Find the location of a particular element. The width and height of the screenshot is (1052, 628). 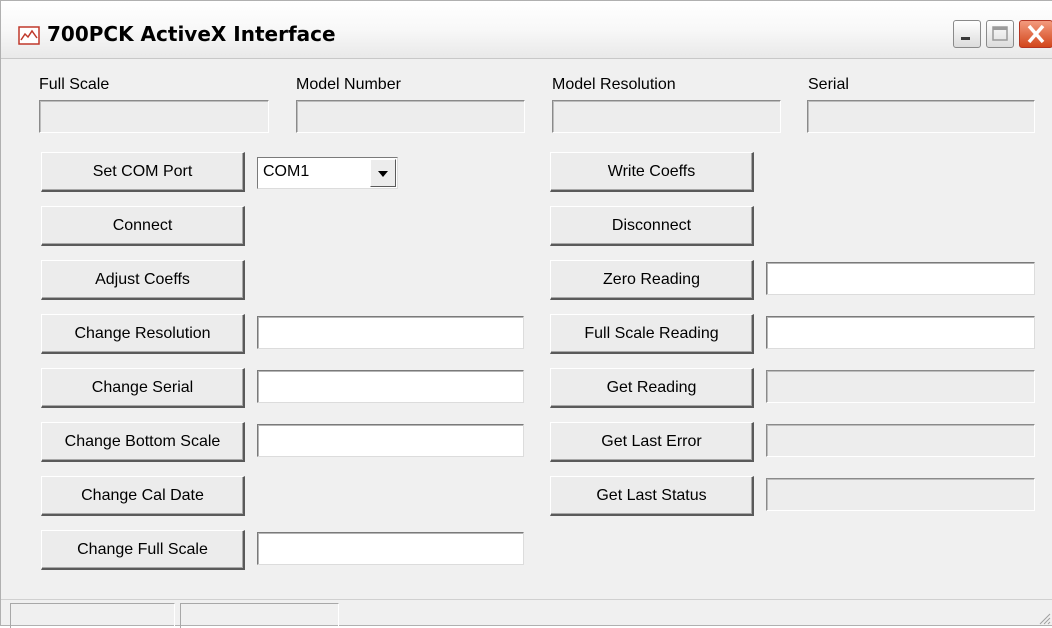

write-coeffs-button: Write Coeffs is located at coordinates (652, 172).